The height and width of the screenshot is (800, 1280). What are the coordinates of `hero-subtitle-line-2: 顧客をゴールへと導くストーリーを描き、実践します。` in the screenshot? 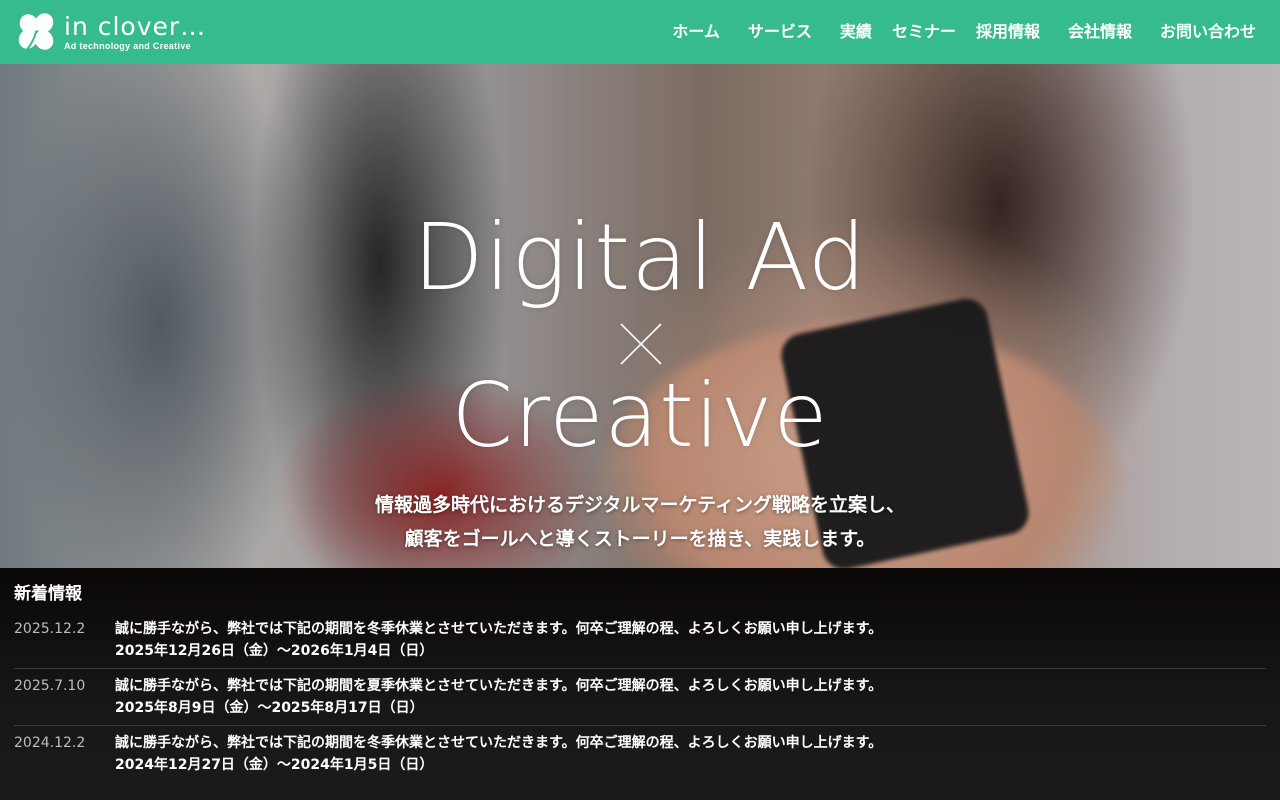 It's located at (640, 539).